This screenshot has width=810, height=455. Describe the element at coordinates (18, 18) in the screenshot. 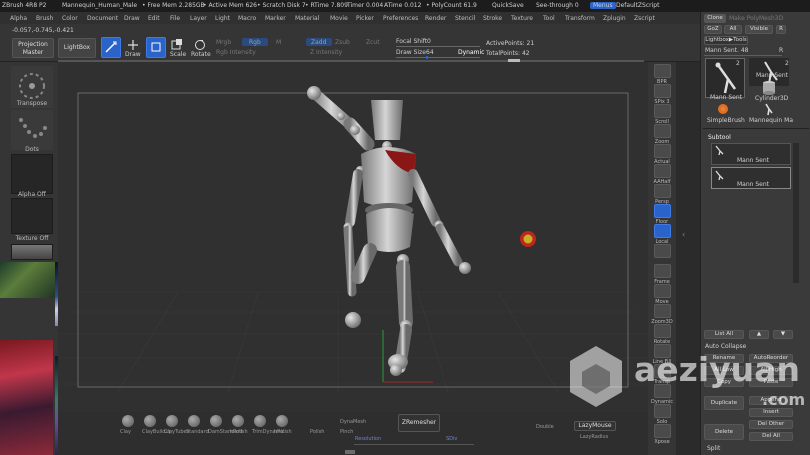

I see `menu-alpha: Alpha` at that location.